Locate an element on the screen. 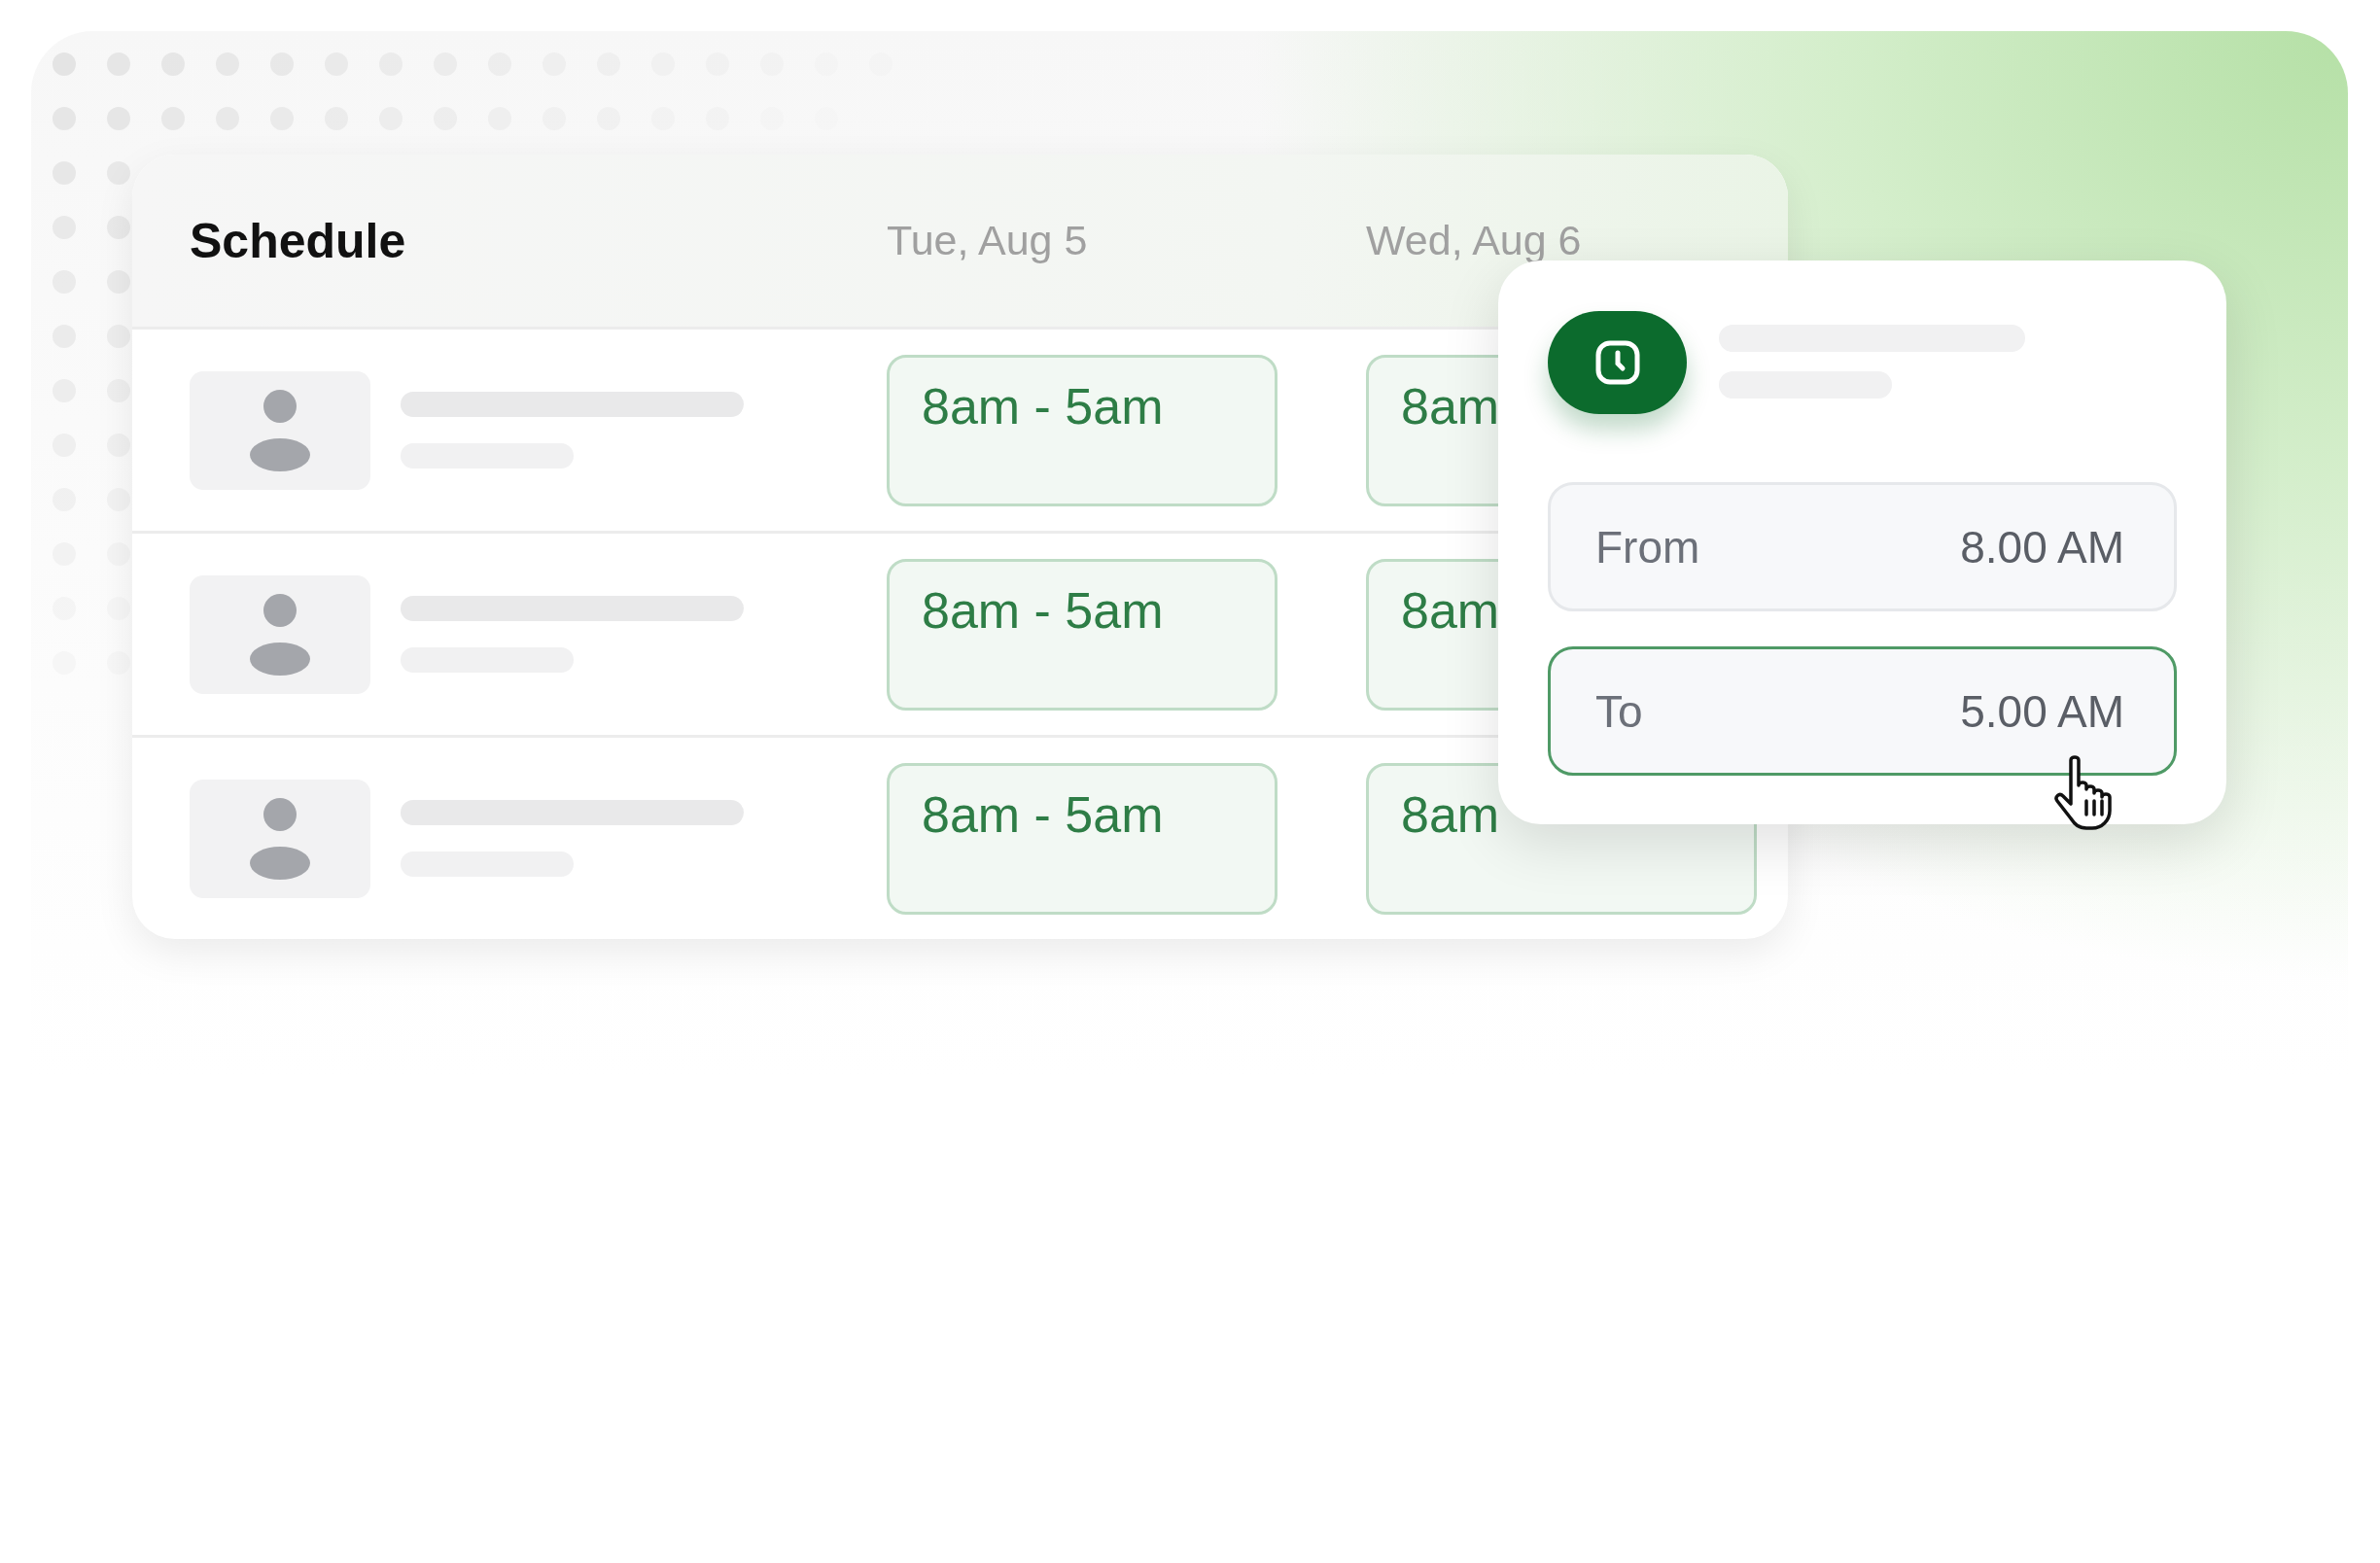 The height and width of the screenshot is (1563, 2380). date-header: Wed, Aug 6 is located at coordinates (1474, 240).